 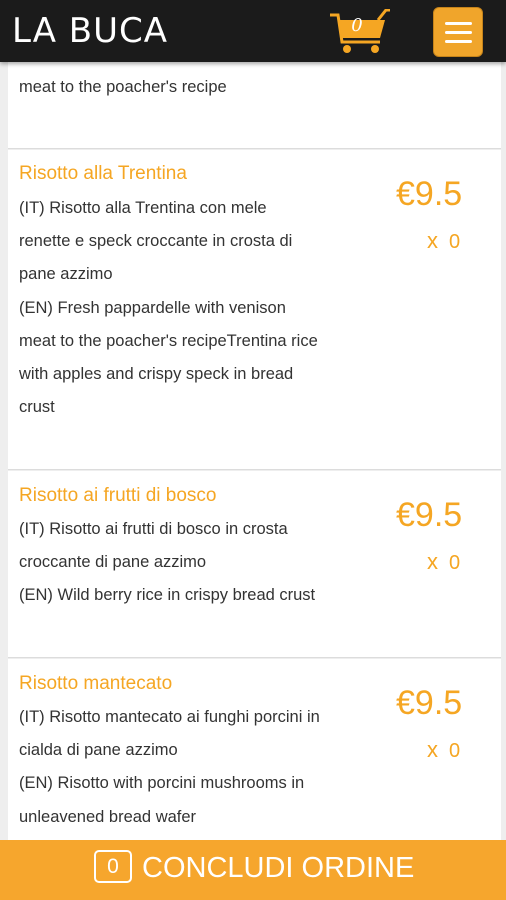 What do you see at coordinates (90, 31) in the screenshot?
I see `logo: LA BUCA` at bounding box center [90, 31].